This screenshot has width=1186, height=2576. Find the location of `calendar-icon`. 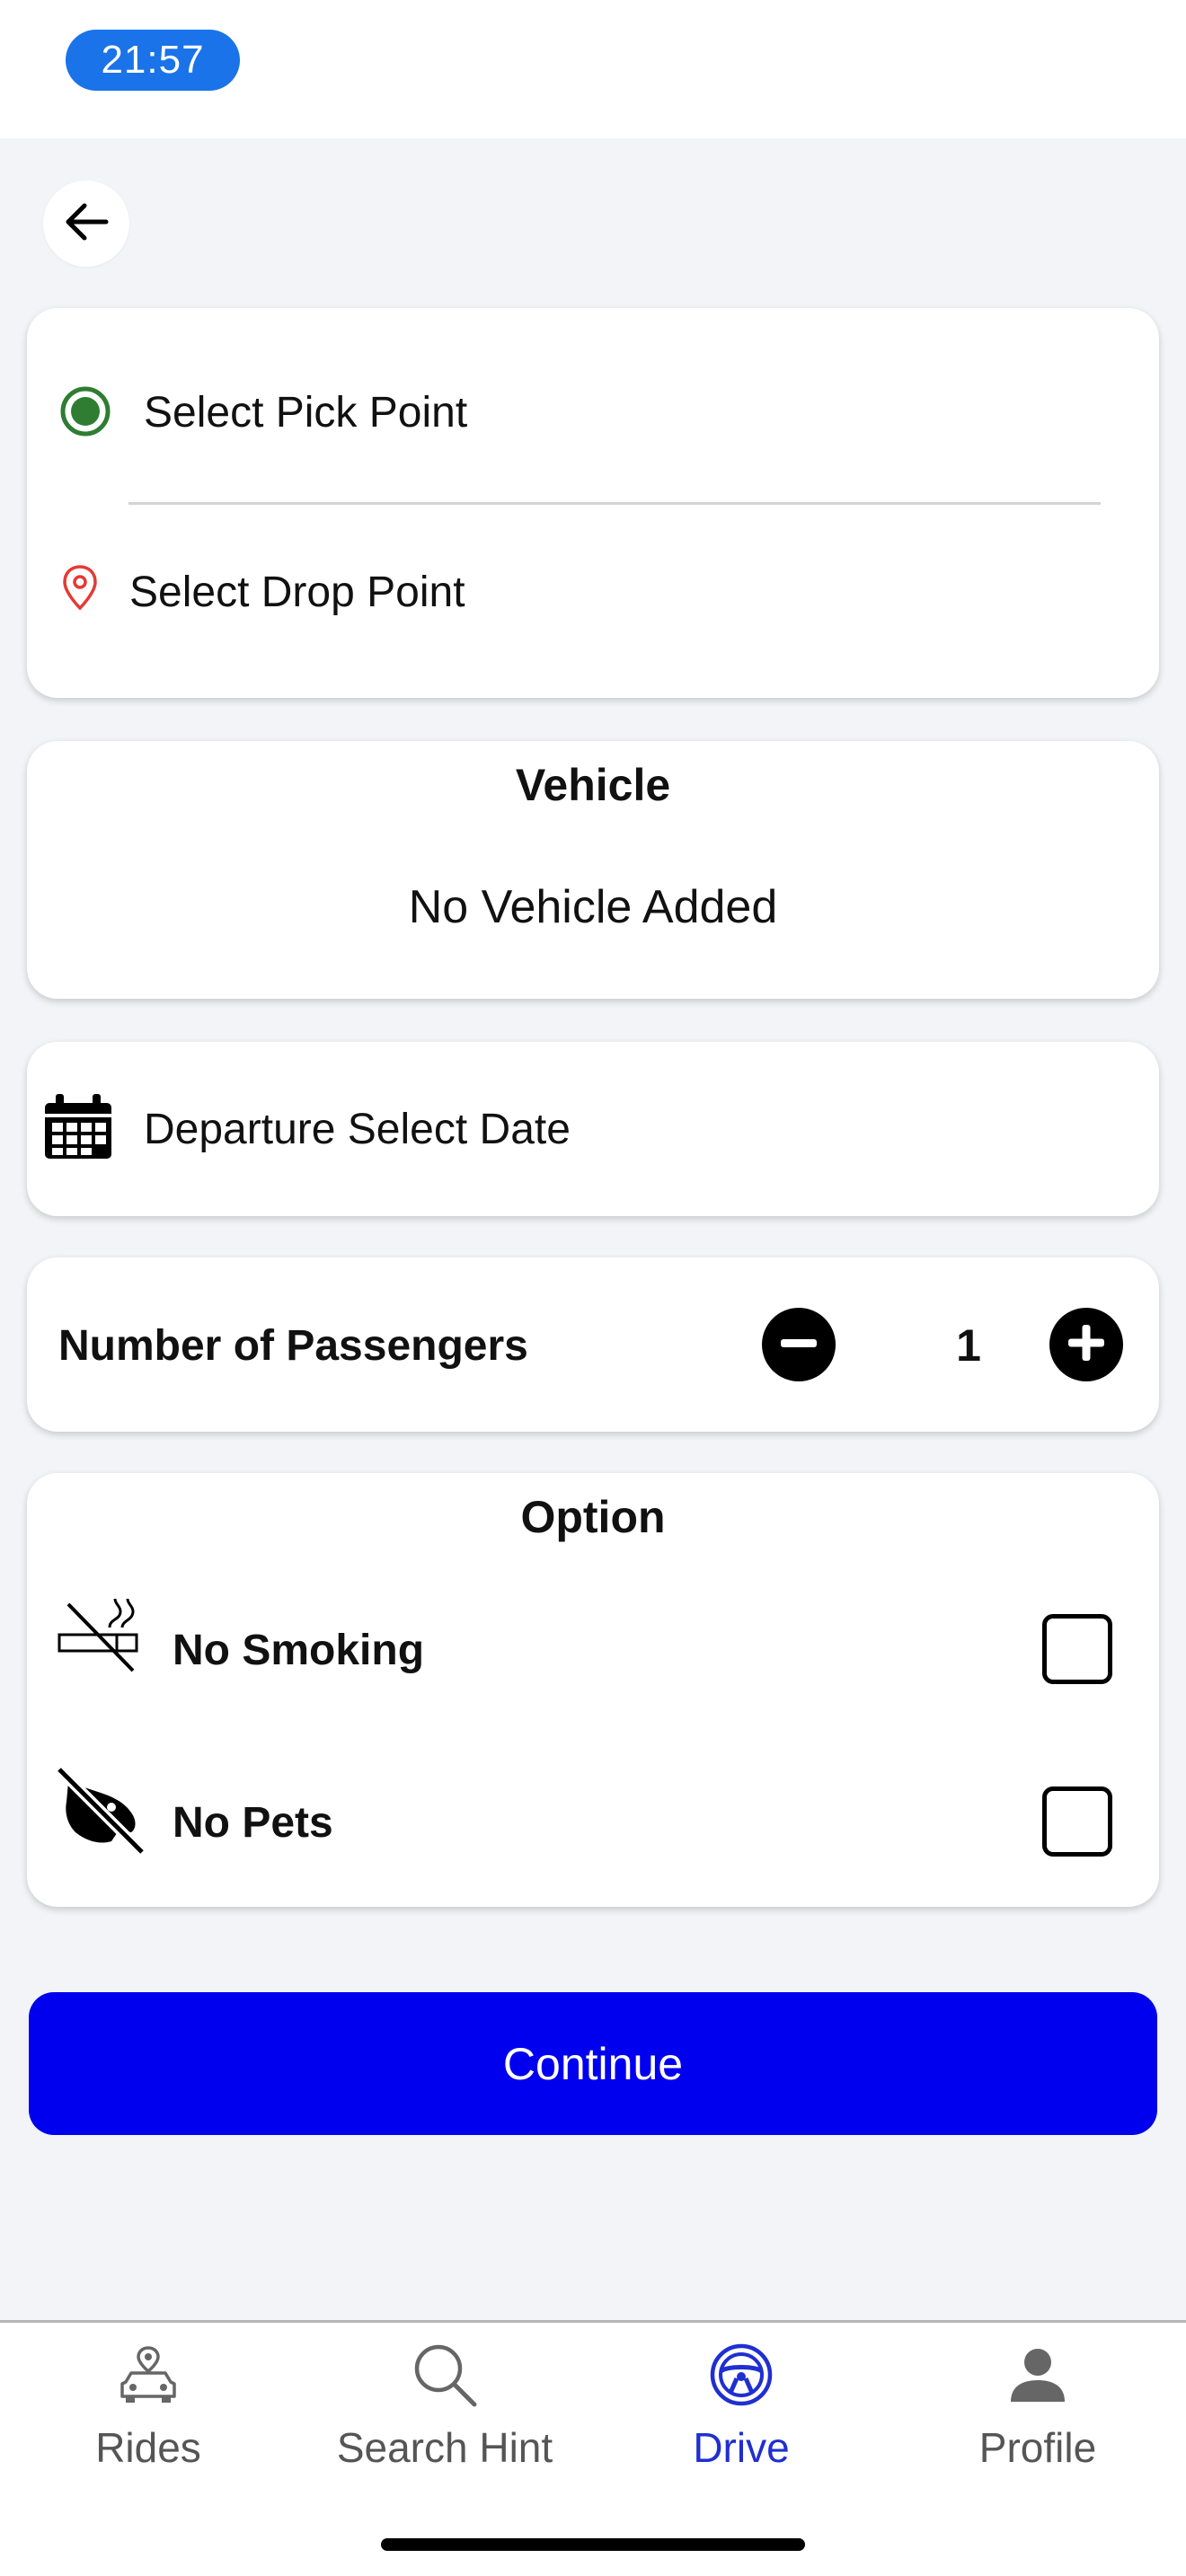

calendar-icon is located at coordinates (78, 1129).